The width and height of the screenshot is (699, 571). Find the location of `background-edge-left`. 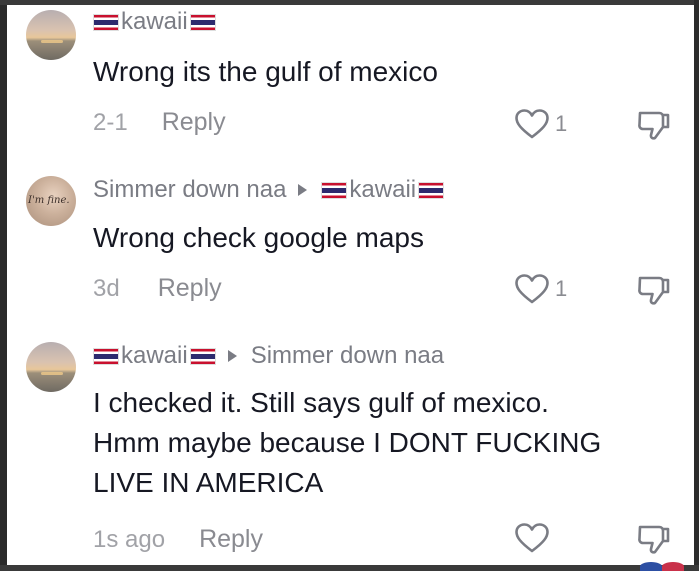

background-edge-left is located at coordinates (3, 285).